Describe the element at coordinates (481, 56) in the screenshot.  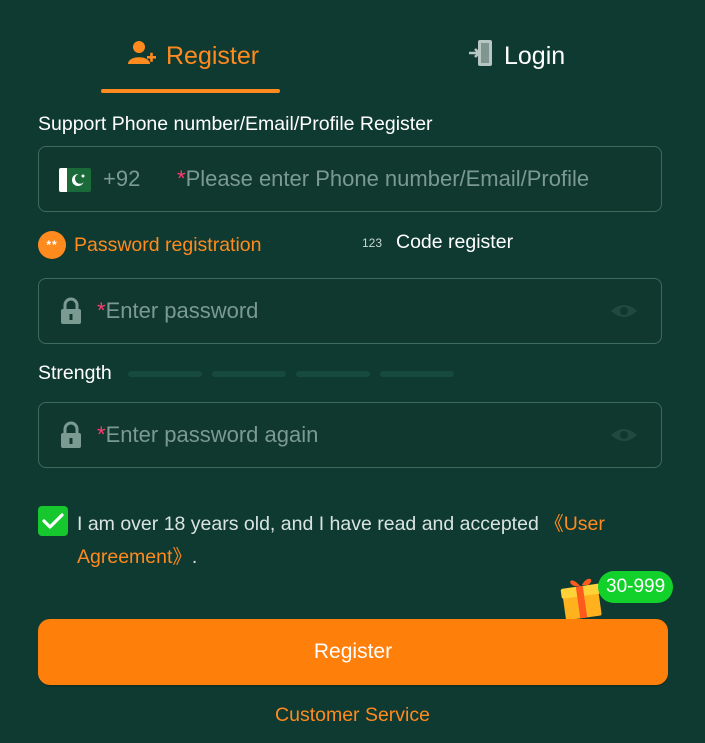
I see `login-door-icon` at that location.